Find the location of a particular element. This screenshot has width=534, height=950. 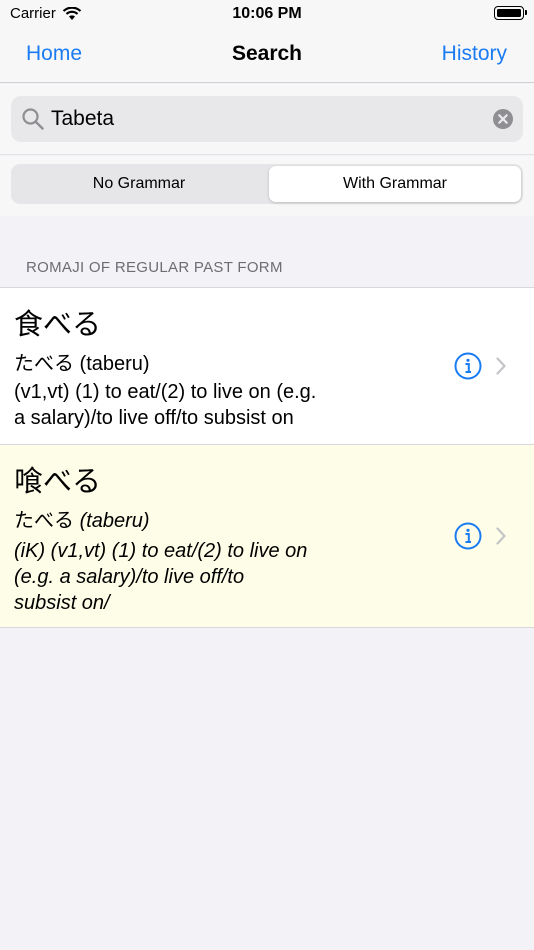

search-bar: Tabeta is located at coordinates (267, 119).